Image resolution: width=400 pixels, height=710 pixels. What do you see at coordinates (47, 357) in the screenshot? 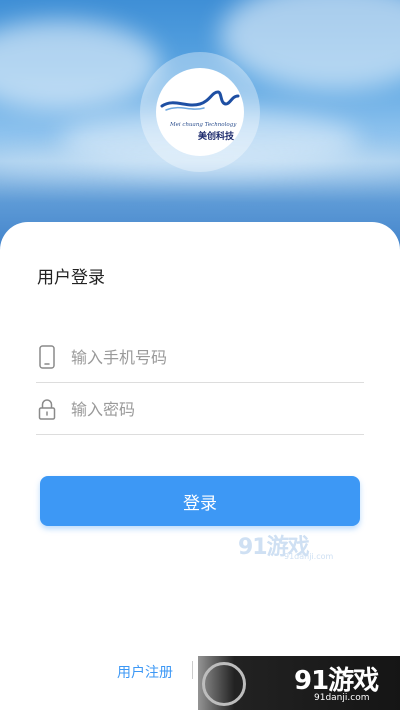
I see `mobile-phone-icon` at bounding box center [47, 357].